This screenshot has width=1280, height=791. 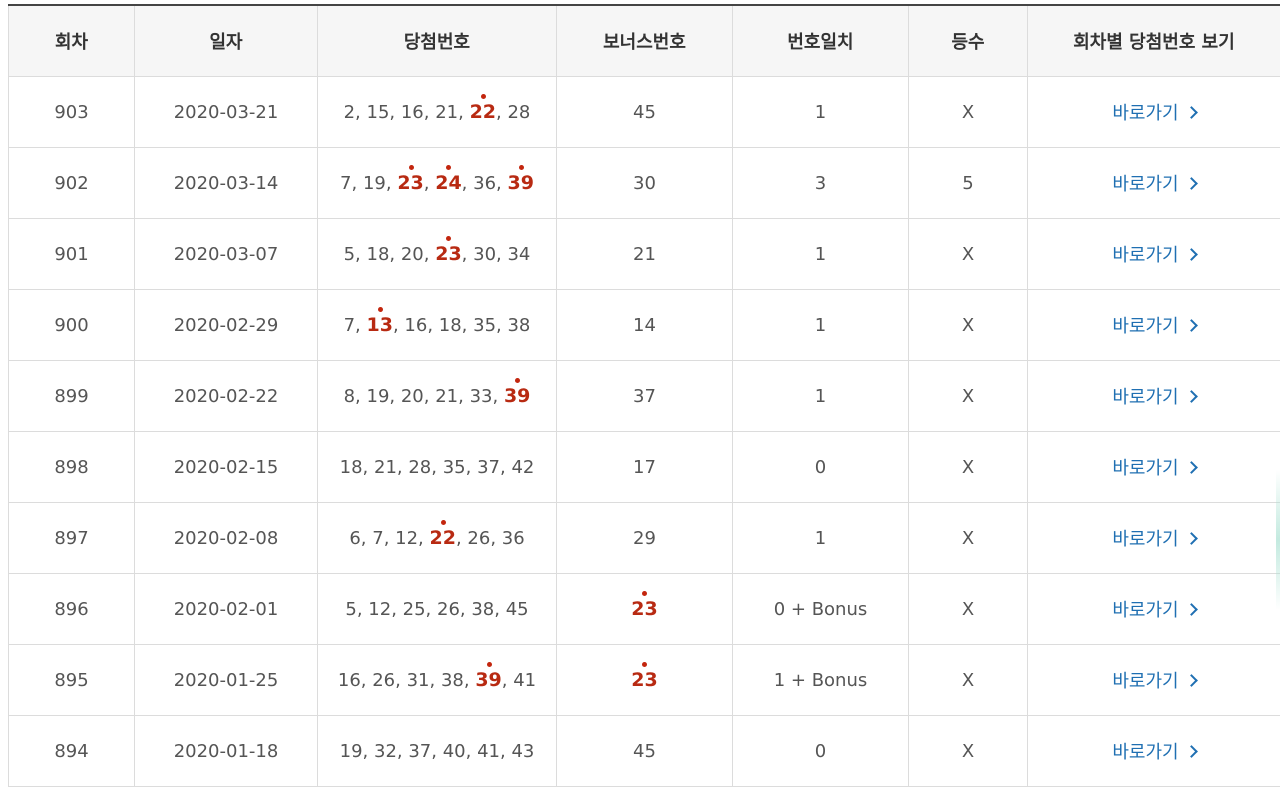 I want to click on winning-number: 45, so click(x=517, y=609).